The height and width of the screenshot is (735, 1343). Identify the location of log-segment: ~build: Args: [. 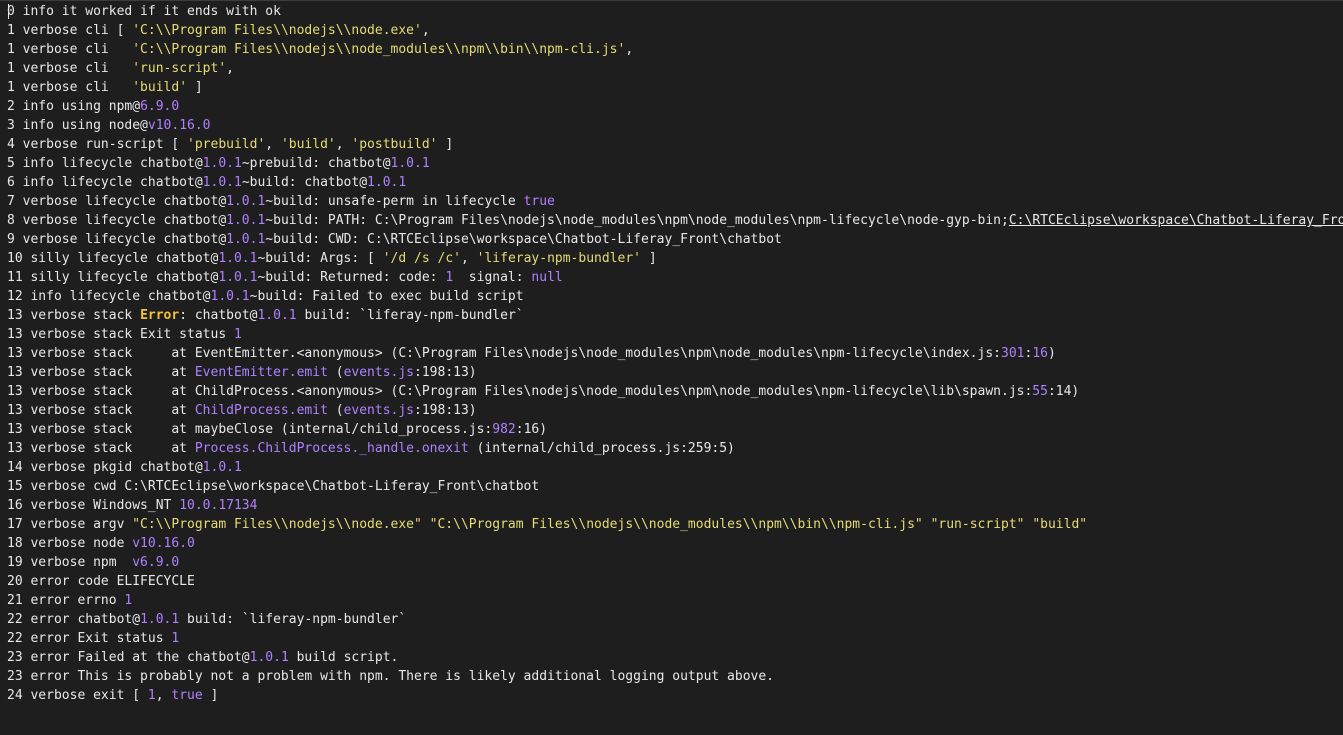
(320, 258).